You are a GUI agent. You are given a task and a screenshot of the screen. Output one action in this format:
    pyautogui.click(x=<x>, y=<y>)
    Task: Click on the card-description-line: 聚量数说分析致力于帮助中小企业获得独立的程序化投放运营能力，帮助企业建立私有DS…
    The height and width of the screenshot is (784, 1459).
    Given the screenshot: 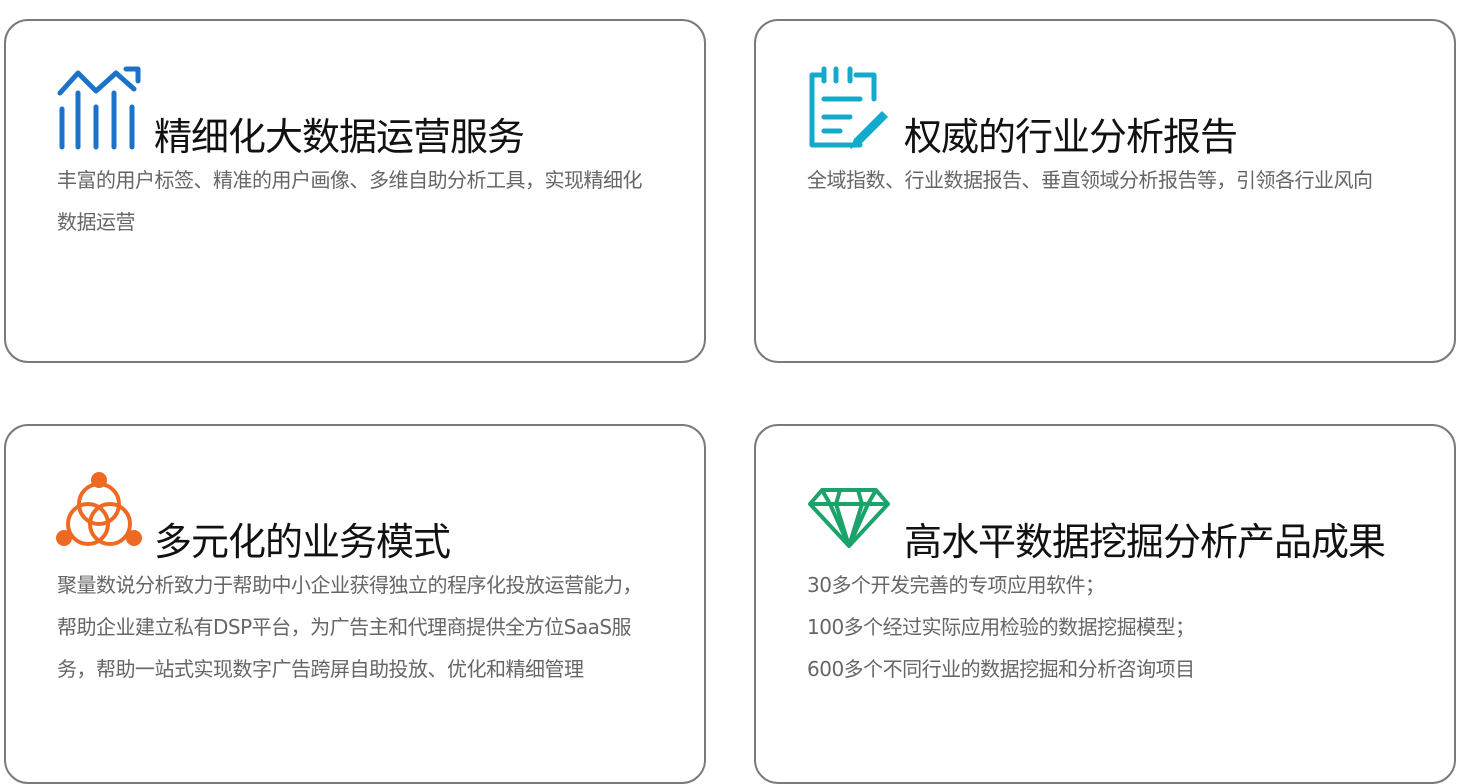 What is the action you would take?
    pyautogui.click(x=350, y=627)
    